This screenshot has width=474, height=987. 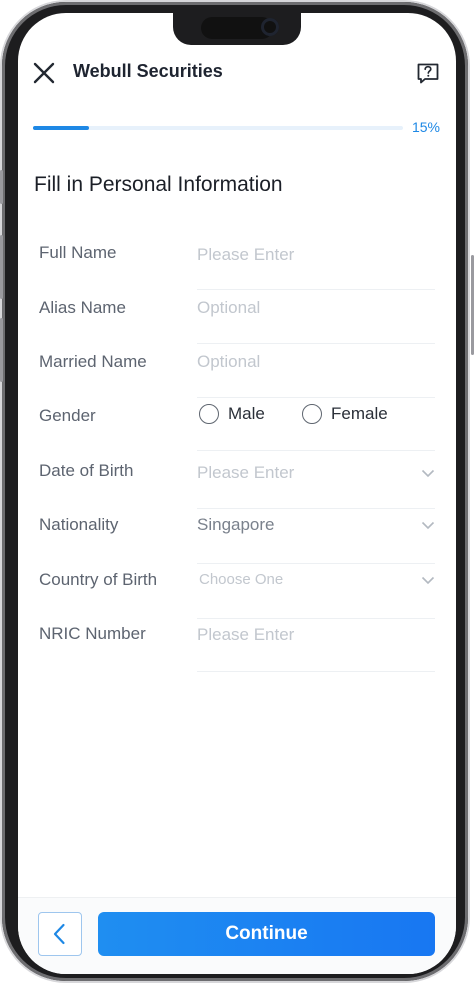 I want to click on full-name-placeholder: Please Enter, so click(x=246, y=254).